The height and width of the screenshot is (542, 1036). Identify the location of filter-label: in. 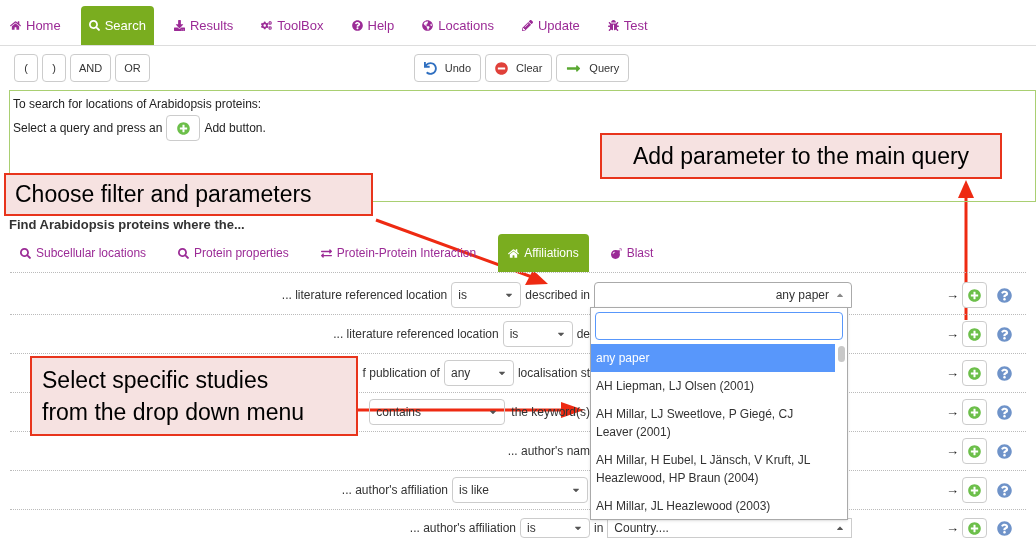
(599, 528).